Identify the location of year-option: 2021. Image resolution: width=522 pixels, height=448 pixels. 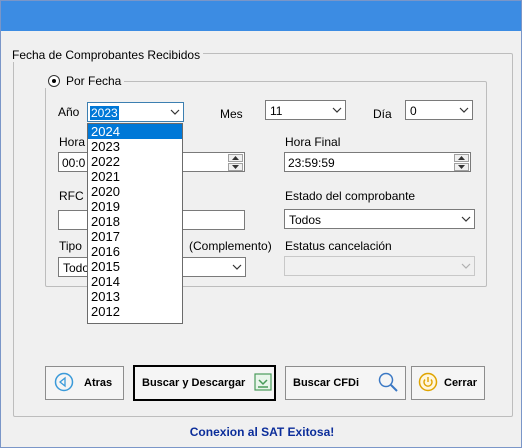
(135, 176).